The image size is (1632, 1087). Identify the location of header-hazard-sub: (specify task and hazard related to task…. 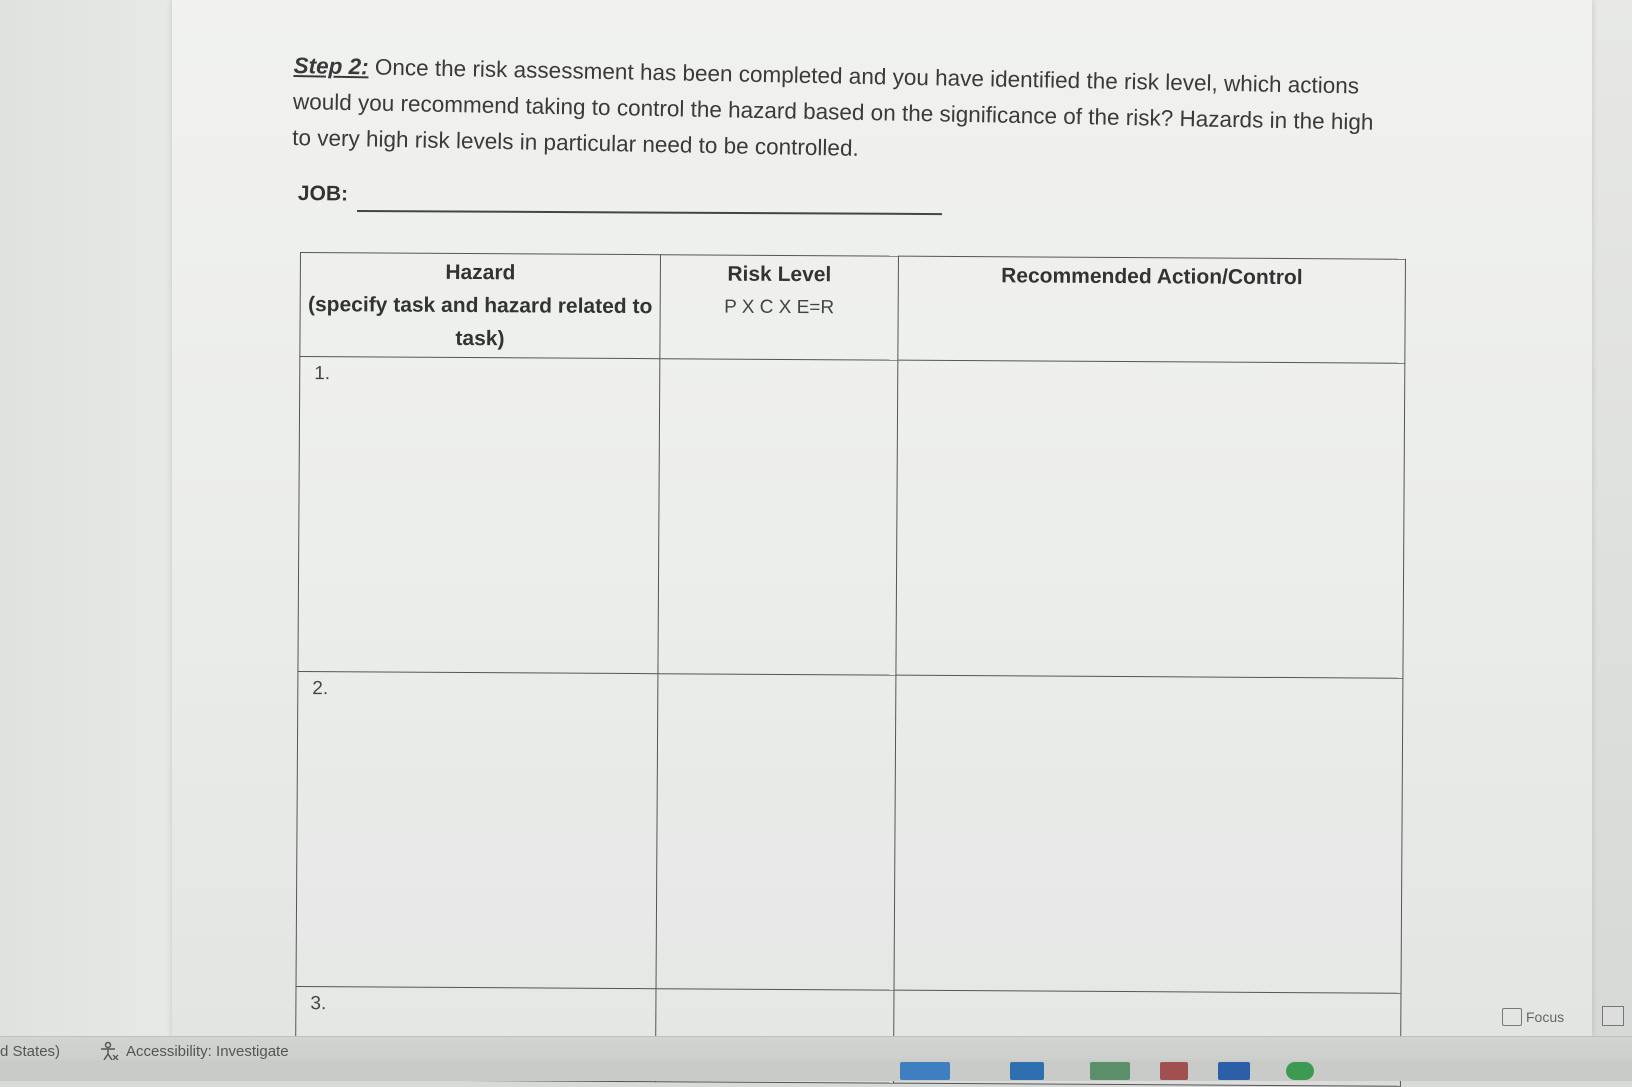
(480, 322).